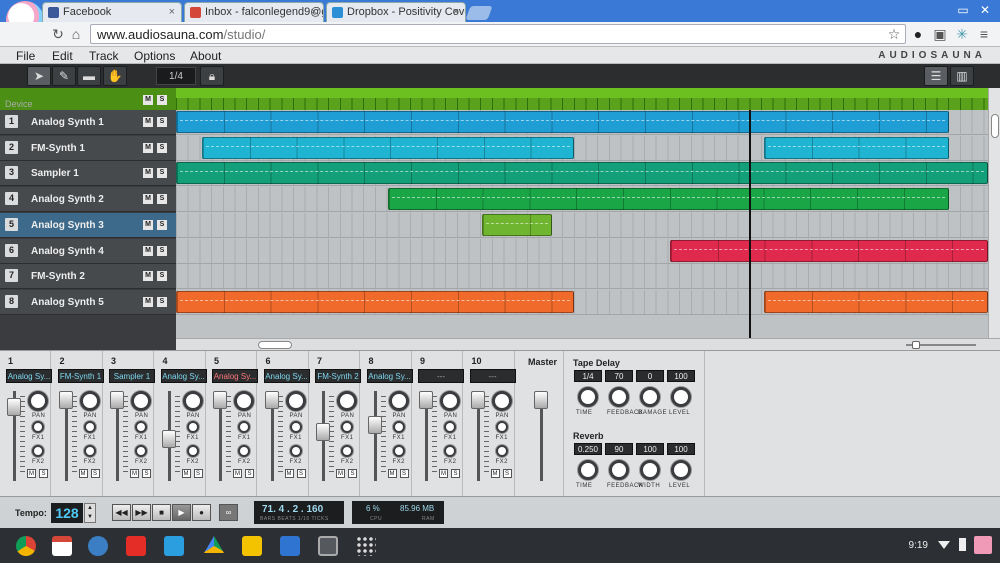  I want to click on app-launcher-icon, so click(366, 546).